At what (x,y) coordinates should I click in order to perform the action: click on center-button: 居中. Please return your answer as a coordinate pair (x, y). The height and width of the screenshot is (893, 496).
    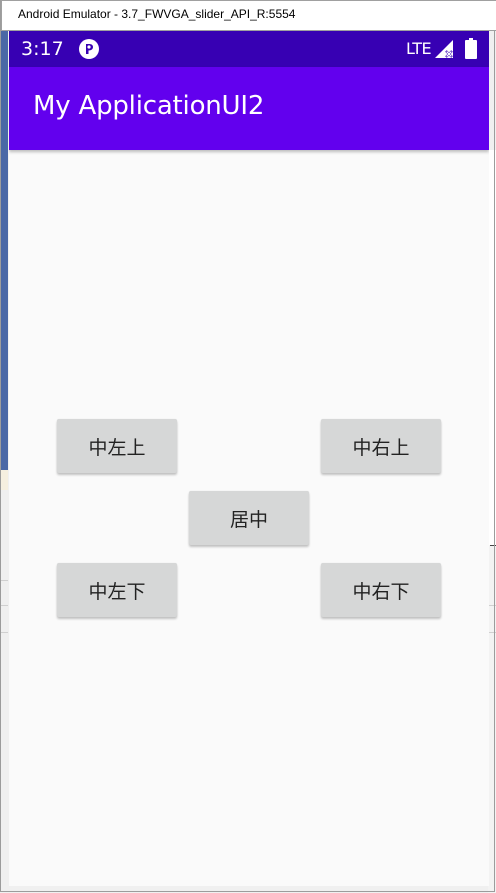
    Looking at the image, I should click on (249, 518).